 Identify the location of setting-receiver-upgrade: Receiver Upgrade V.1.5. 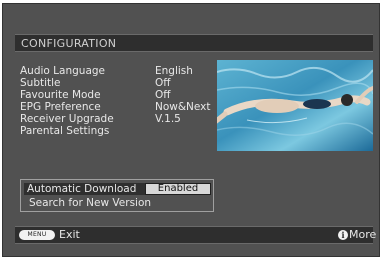
(120, 119).